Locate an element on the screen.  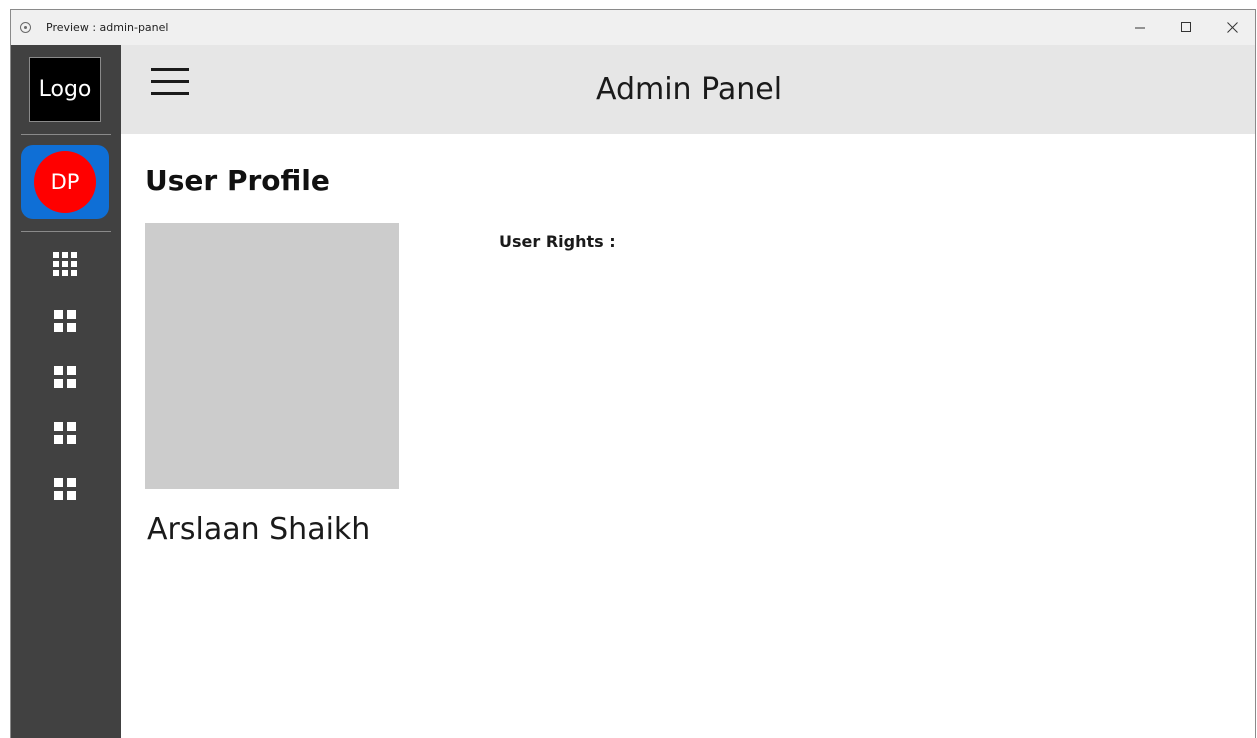
profile-photo-placeholder is located at coordinates (272, 356).